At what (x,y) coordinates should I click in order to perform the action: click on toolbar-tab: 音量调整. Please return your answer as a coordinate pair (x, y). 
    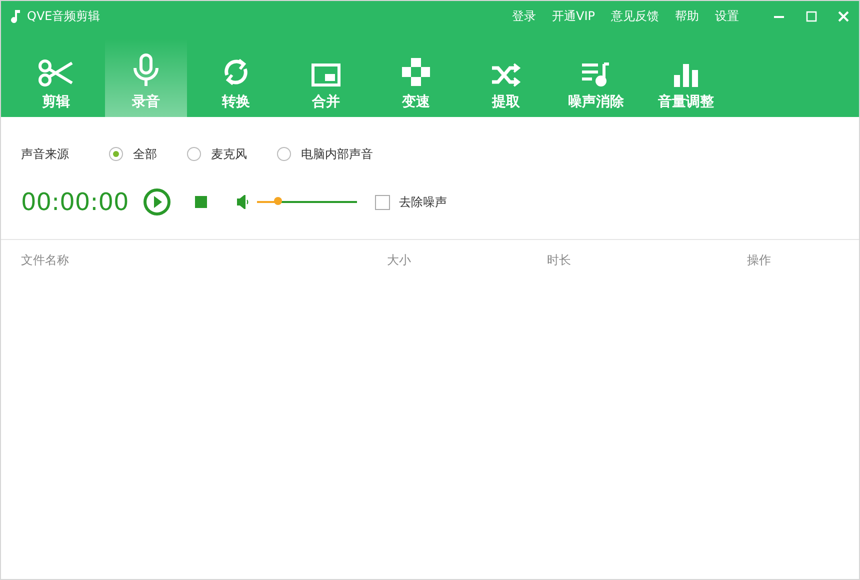
    Looking at the image, I should click on (686, 78).